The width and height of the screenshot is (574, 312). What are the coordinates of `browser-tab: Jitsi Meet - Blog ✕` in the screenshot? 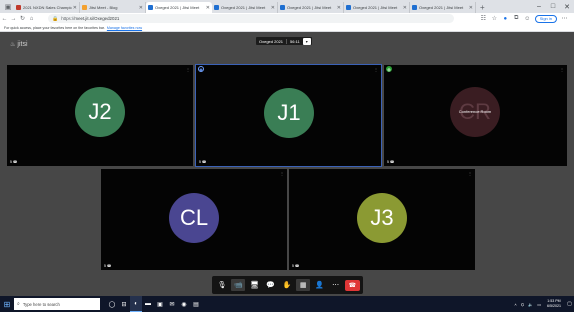 It's located at (113, 7).